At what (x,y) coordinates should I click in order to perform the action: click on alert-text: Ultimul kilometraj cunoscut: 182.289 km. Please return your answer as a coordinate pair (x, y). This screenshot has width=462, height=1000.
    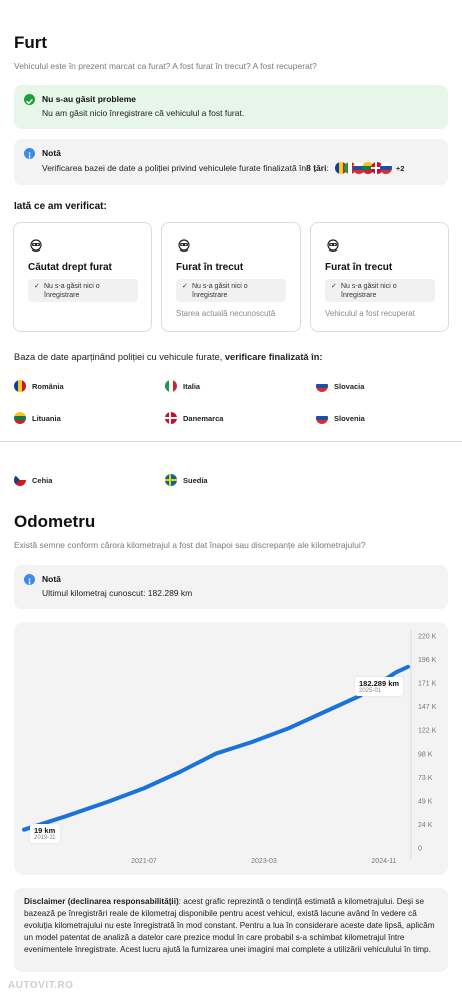
    Looking at the image, I should click on (117, 593).